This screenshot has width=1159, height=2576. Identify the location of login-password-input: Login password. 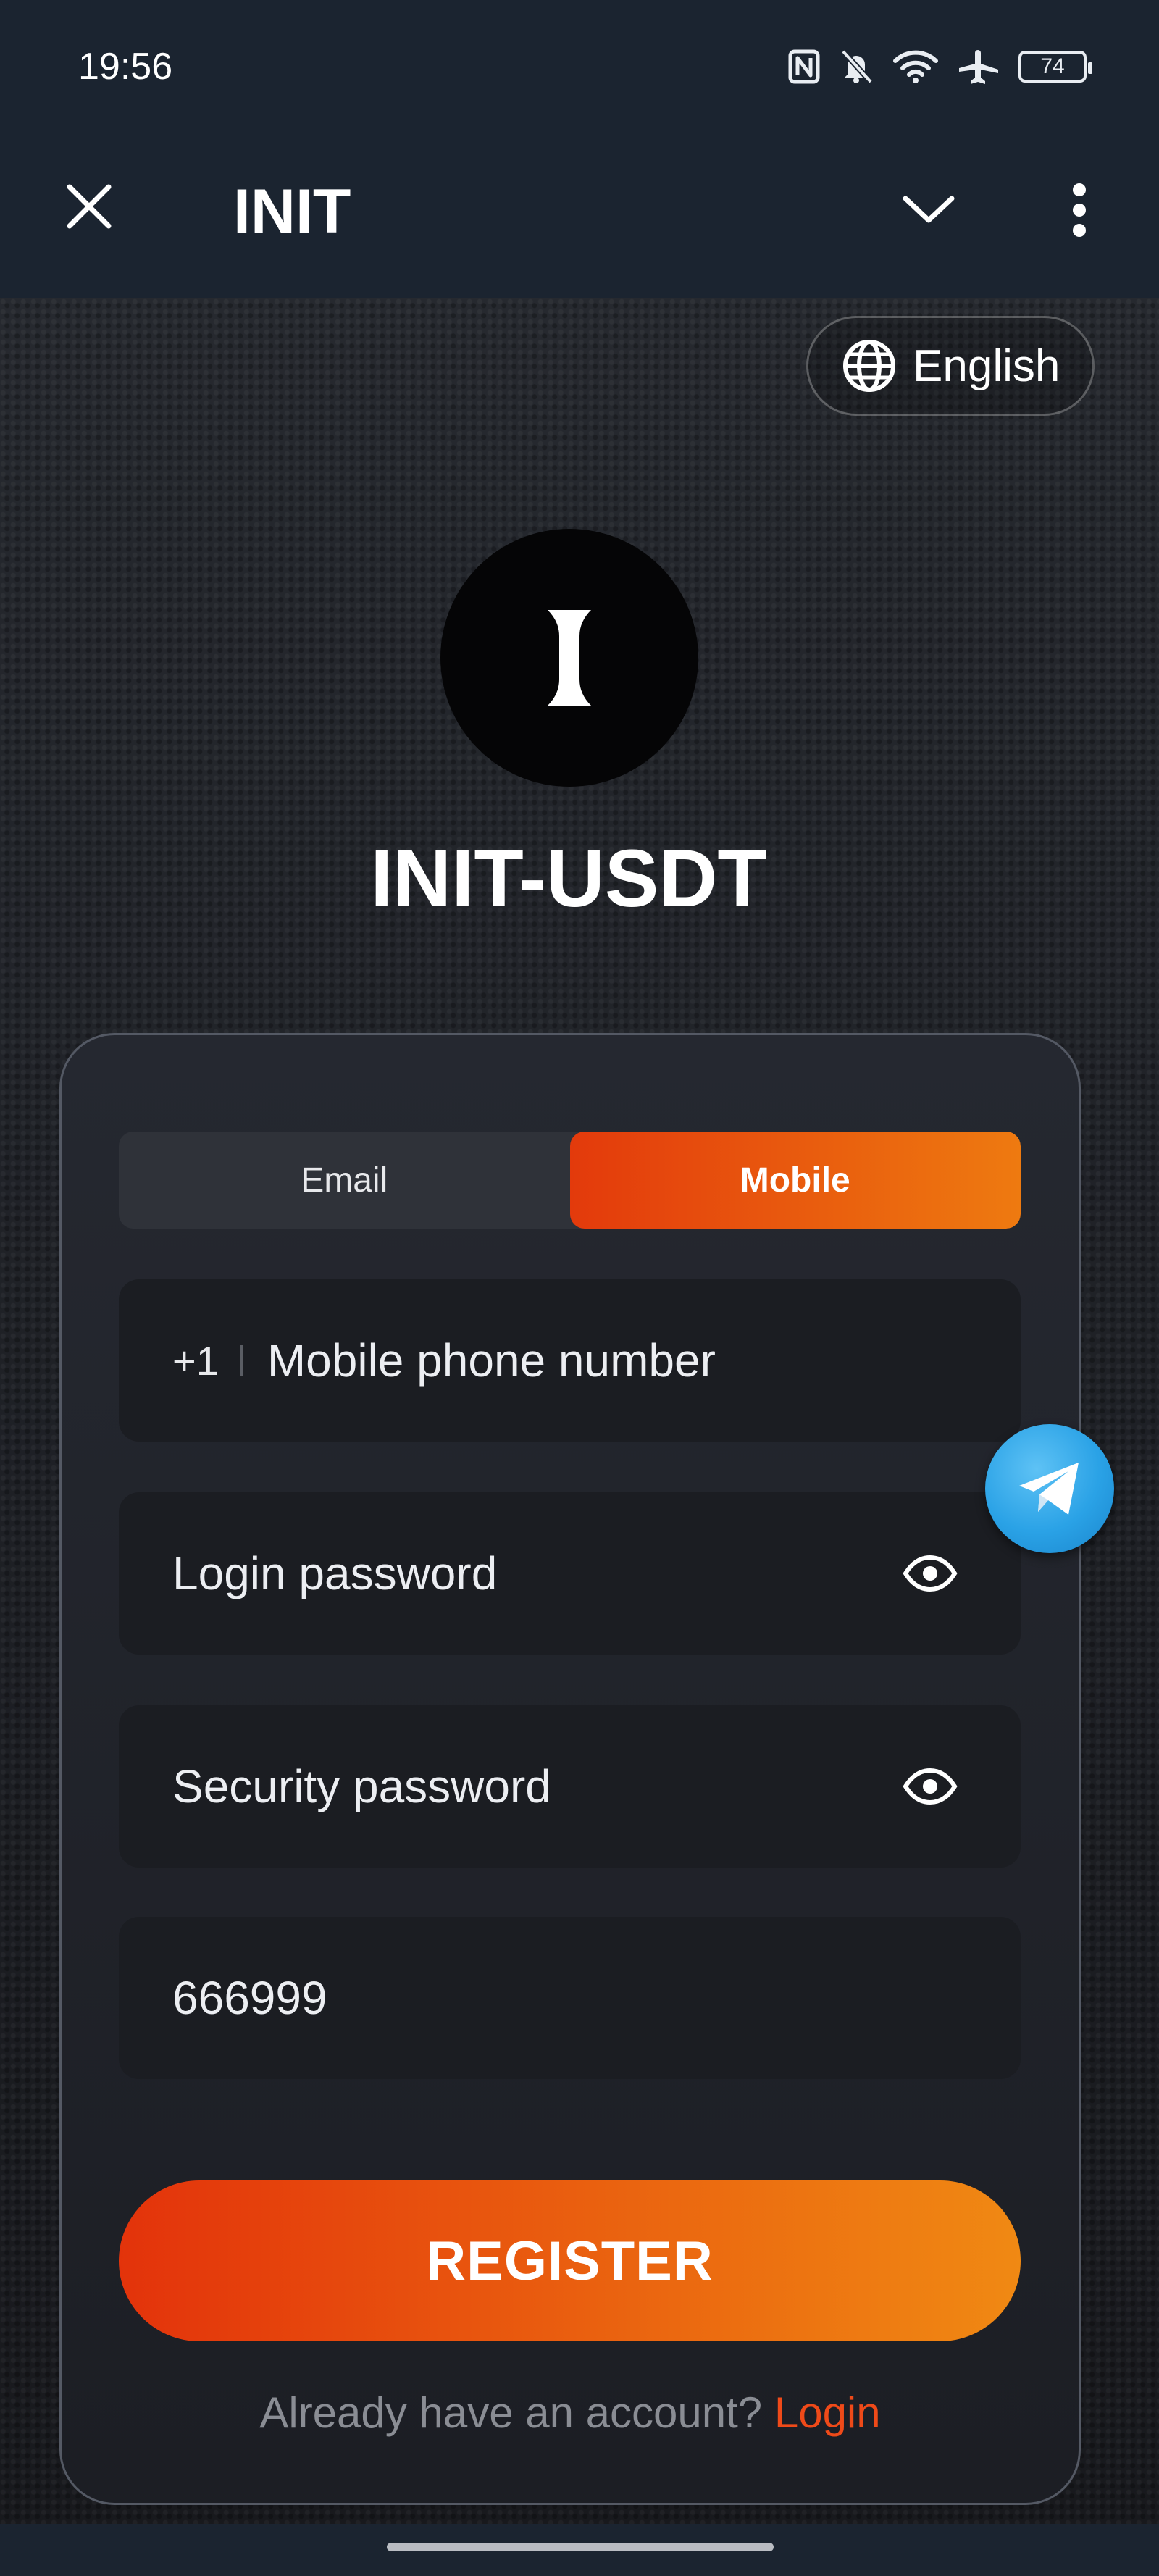
(535, 1573).